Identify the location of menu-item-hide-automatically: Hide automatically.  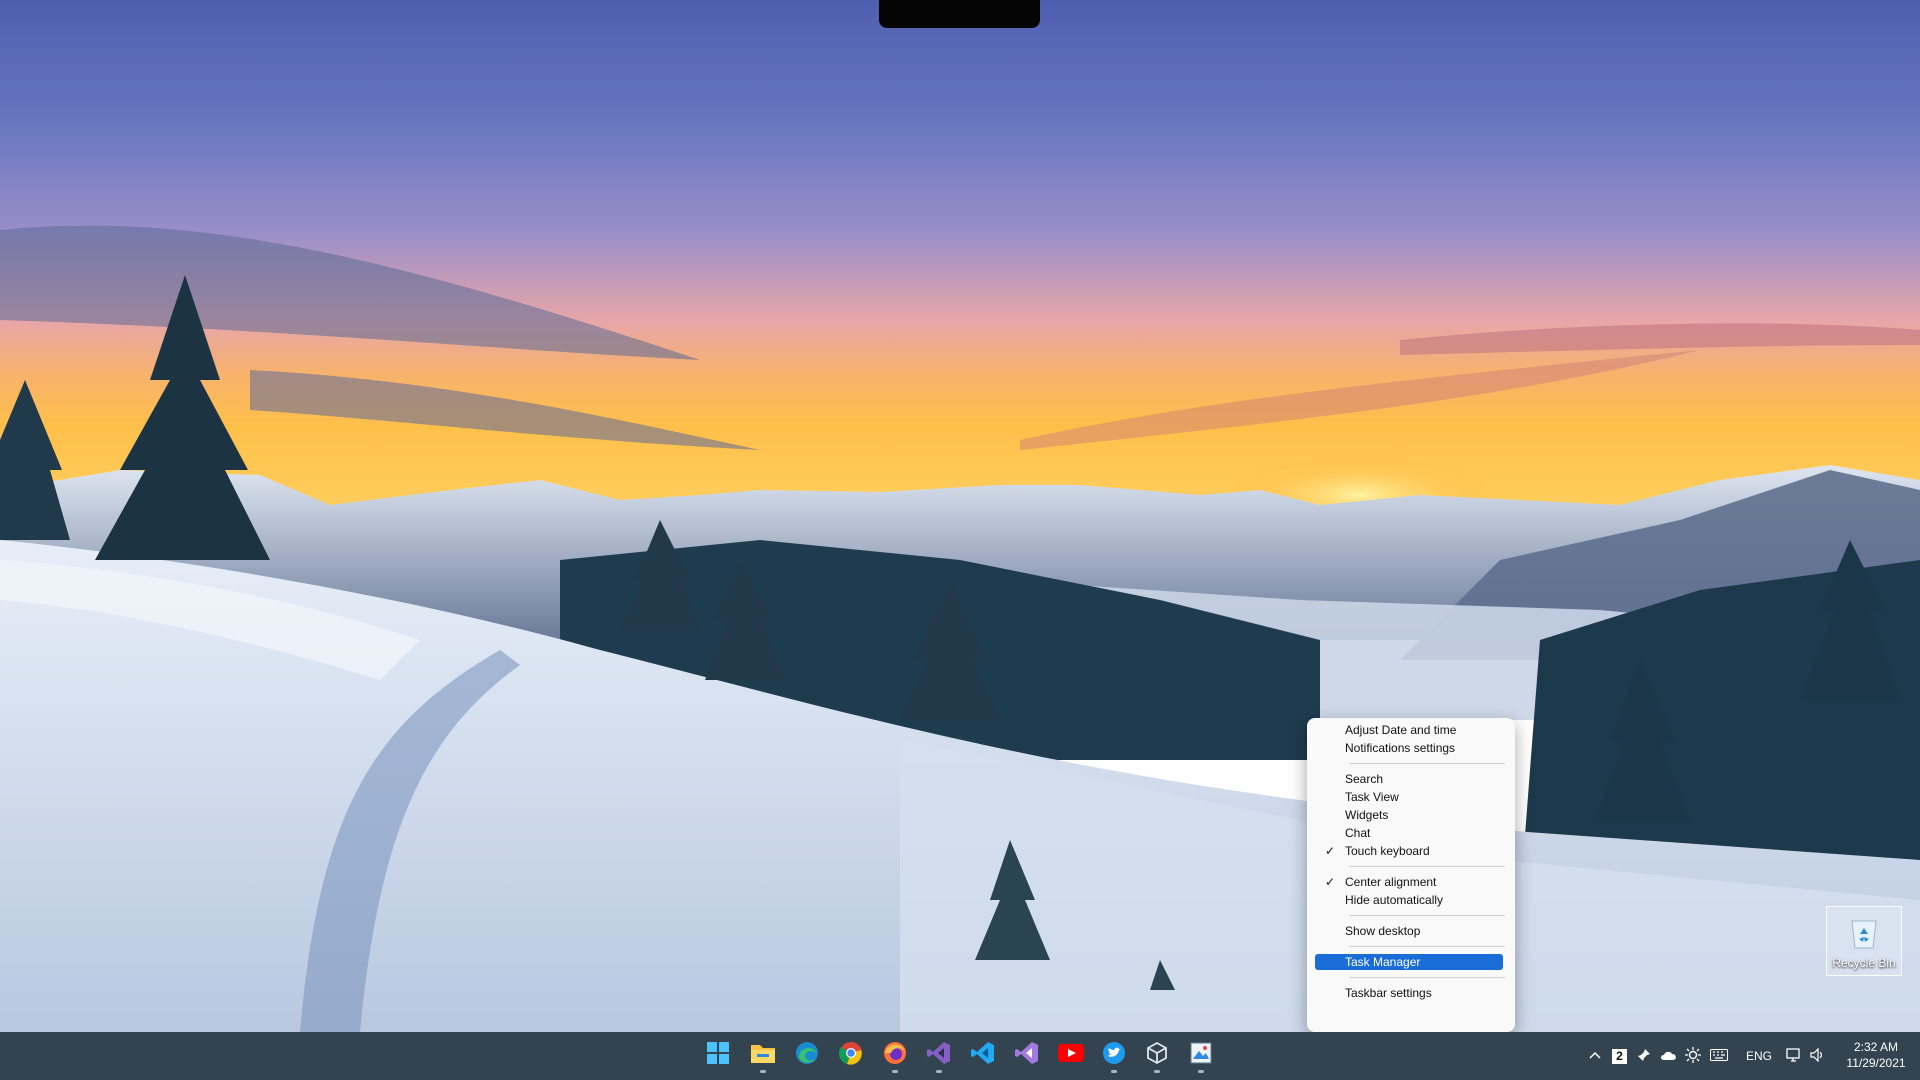
(1409, 900).